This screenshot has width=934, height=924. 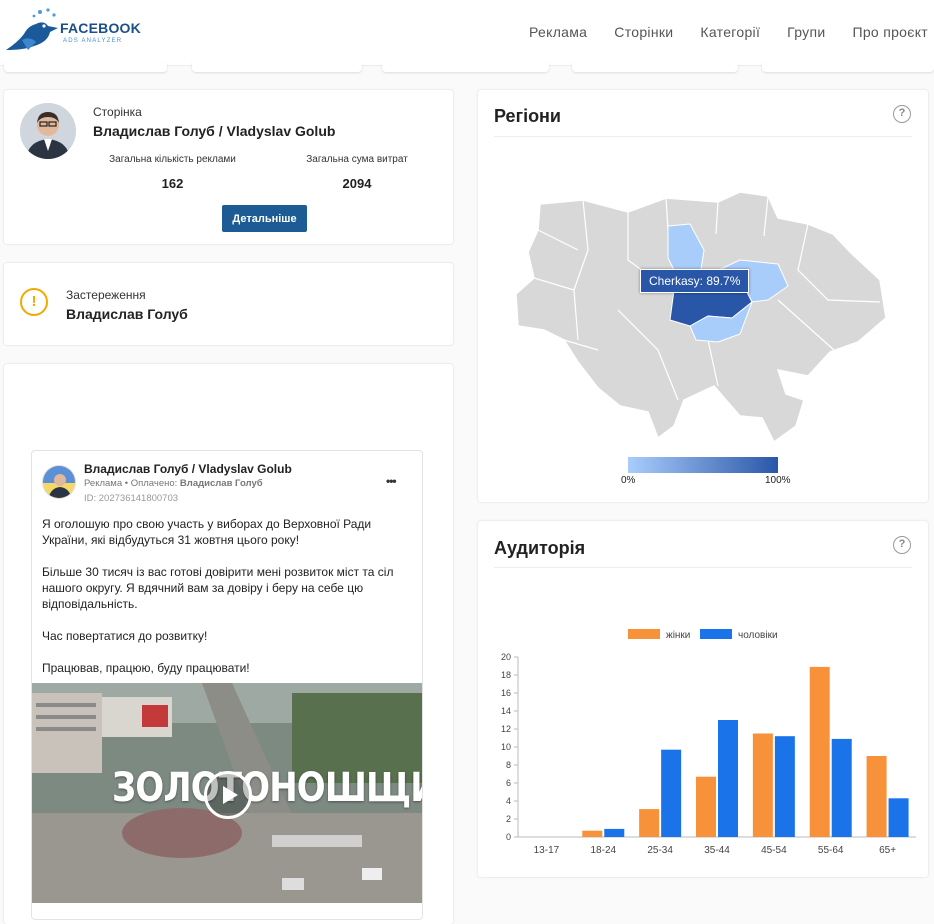 I want to click on total-ads-value: 162, so click(x=172, y=183).